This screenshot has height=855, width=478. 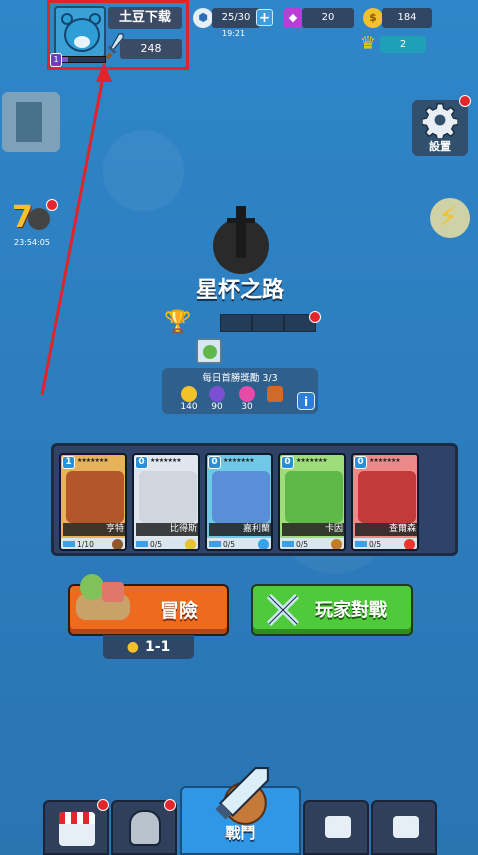 What do you see at coordinates (236, 18) in the screenshot?
I see `energy-value: 25/30` at bounding box center [236, 18].